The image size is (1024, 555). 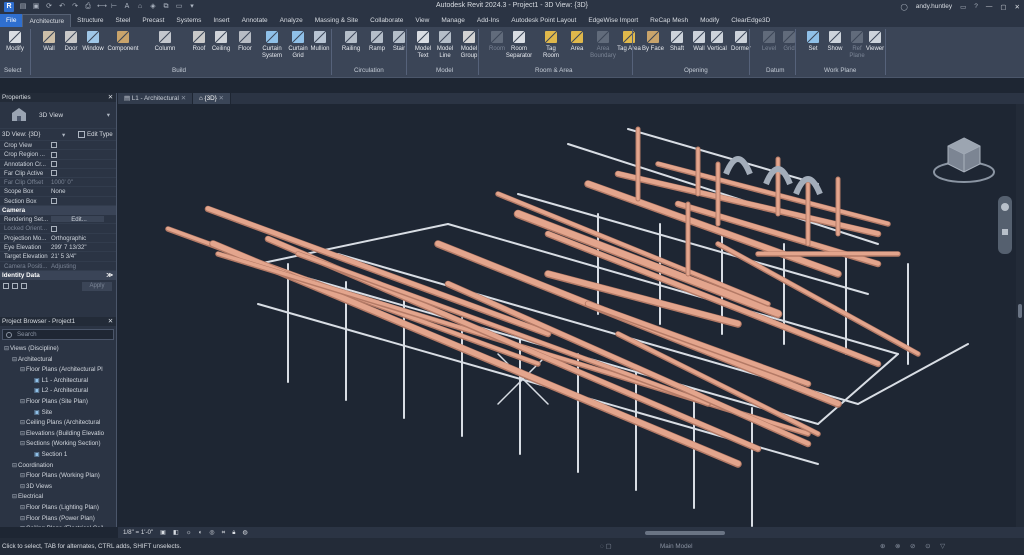 I want to click on selector-dropdown-icon: ▾, so click(x=63, y=135).